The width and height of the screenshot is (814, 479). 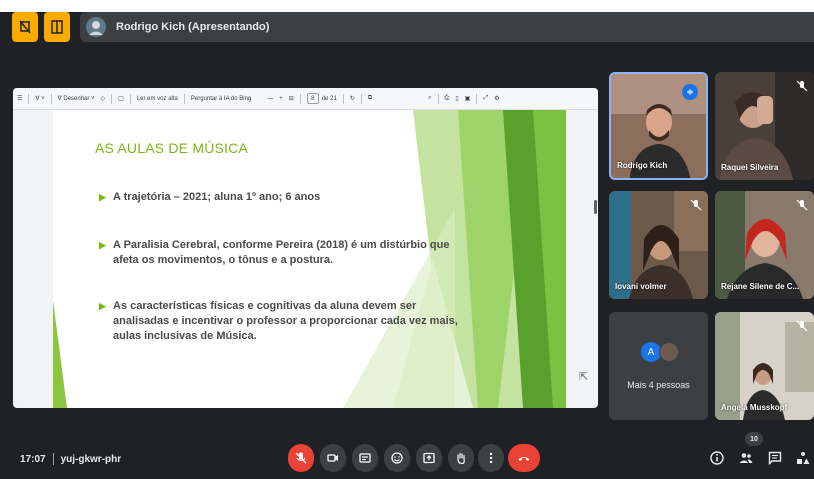 I want to click on present-button, so click(x=429, y=458).